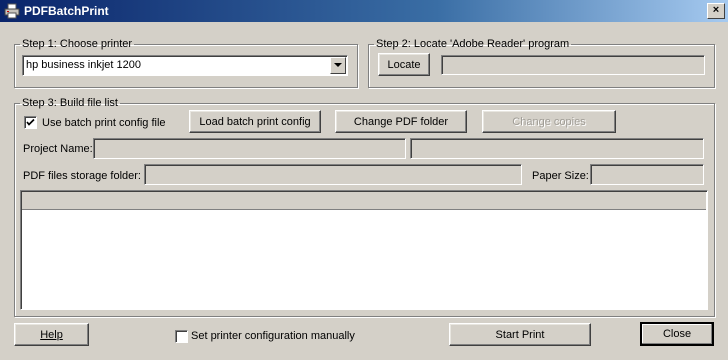 This screenshot has width=728, height=360. Describe the element at coordinates (273, 336) in the screenshot. I see `manual-config-label: Set printer configuration manually` at that location.